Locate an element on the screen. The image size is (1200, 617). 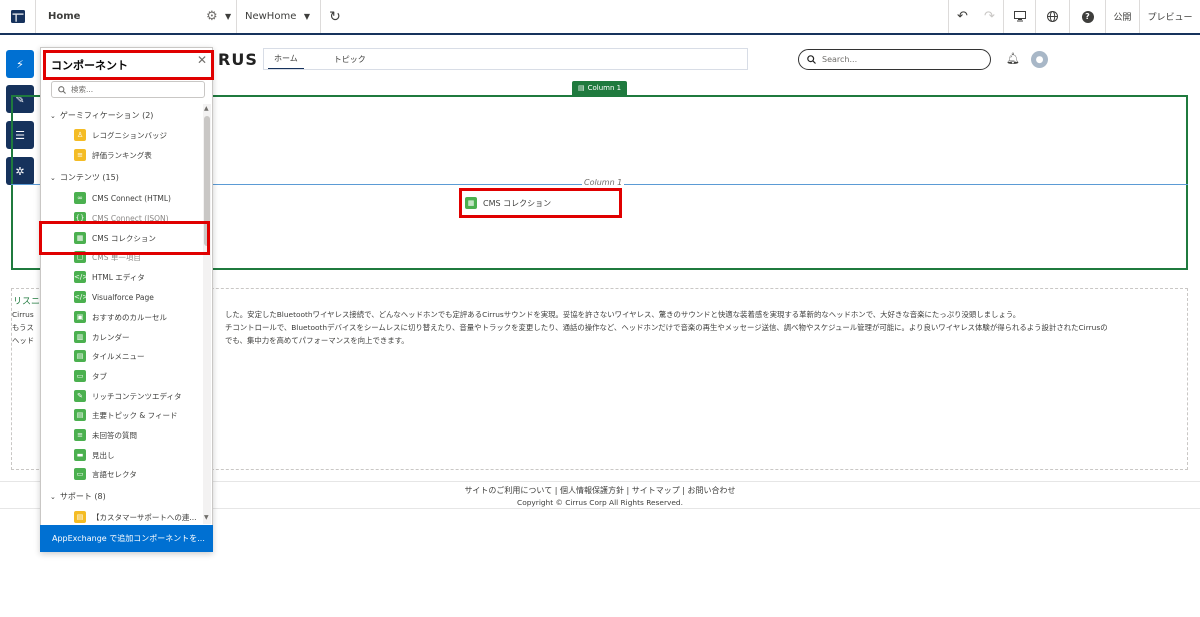
component-item: ▥ カレンダー is located at coordinates (102, 337).